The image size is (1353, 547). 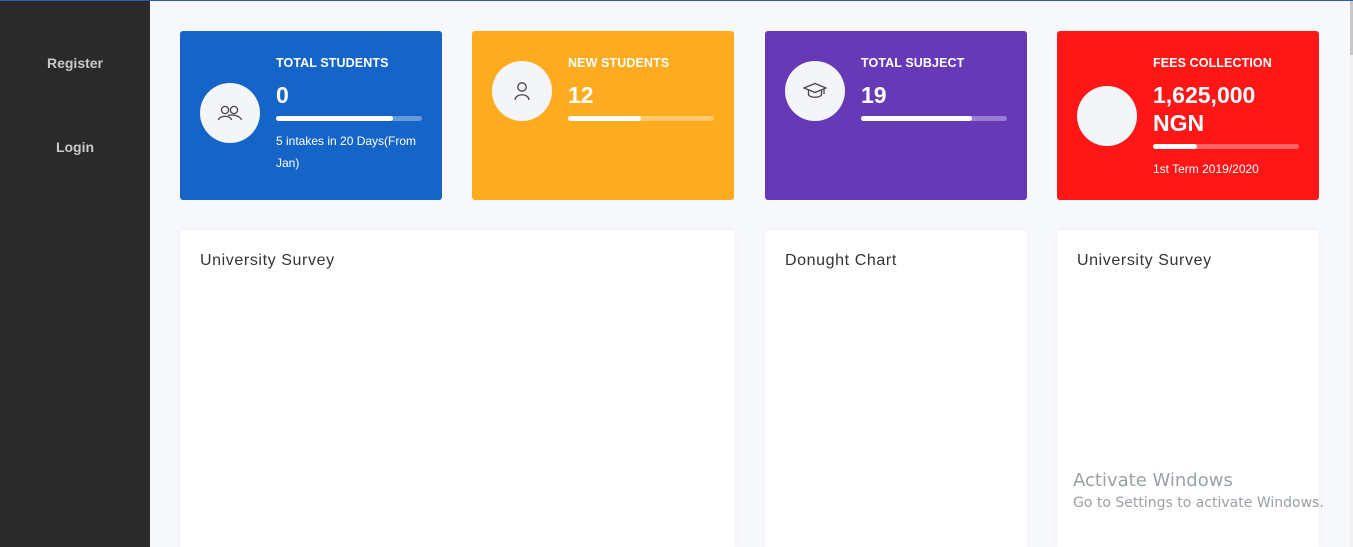 What do you see at coordinates (874, 95) in the screenshot?
I see `card-value: 19` at bounding box center [874, 95].